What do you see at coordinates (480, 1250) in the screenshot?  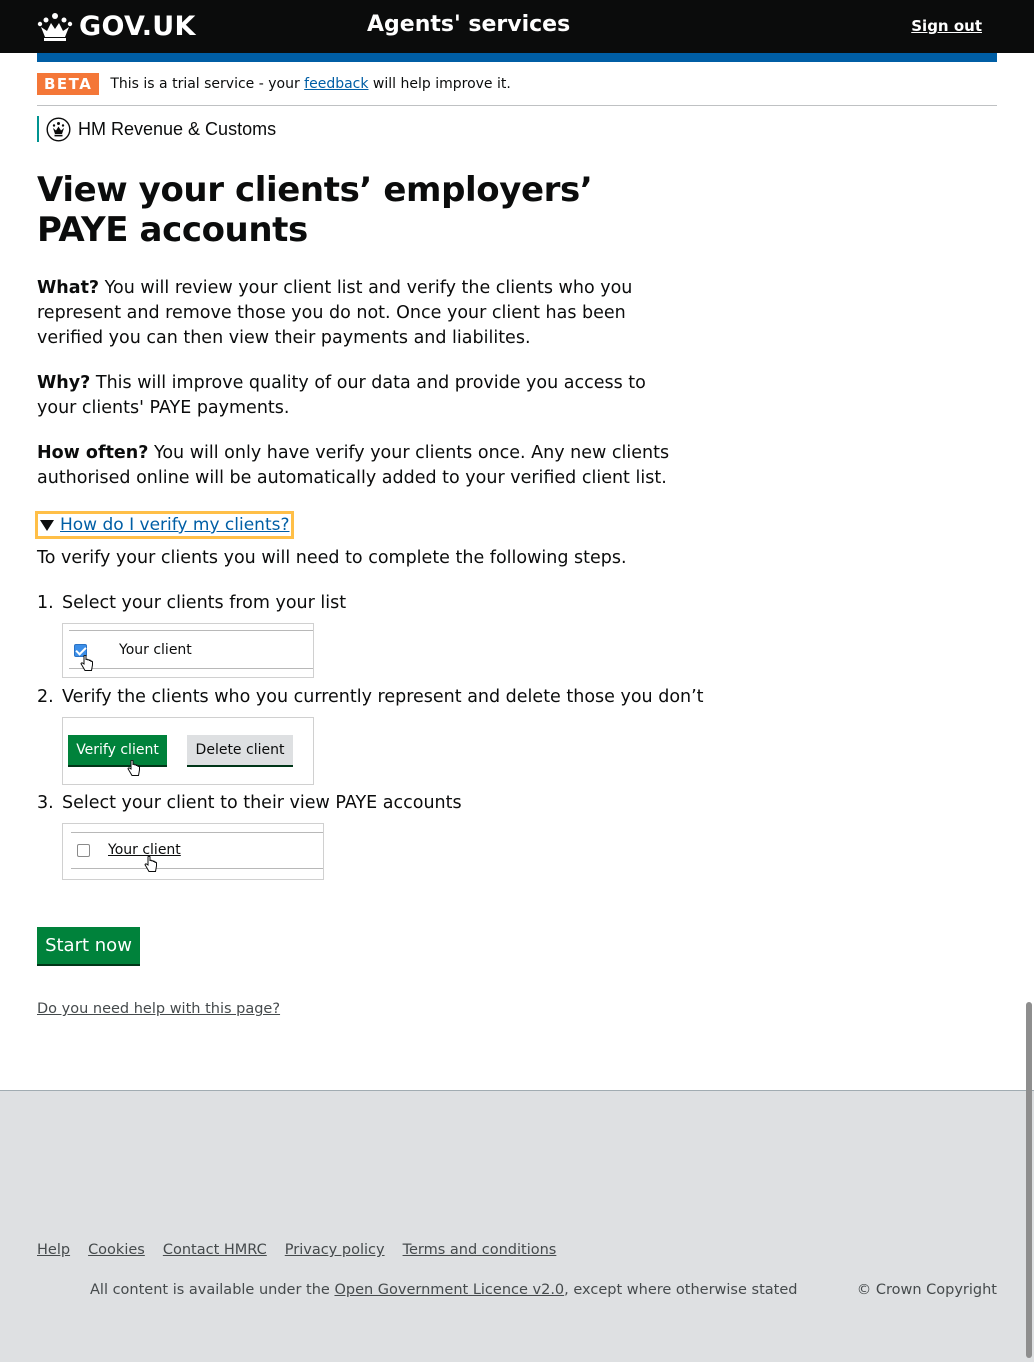 I see `footer-link-terms: Terms and conditions` at bounding box center [480, 1250].